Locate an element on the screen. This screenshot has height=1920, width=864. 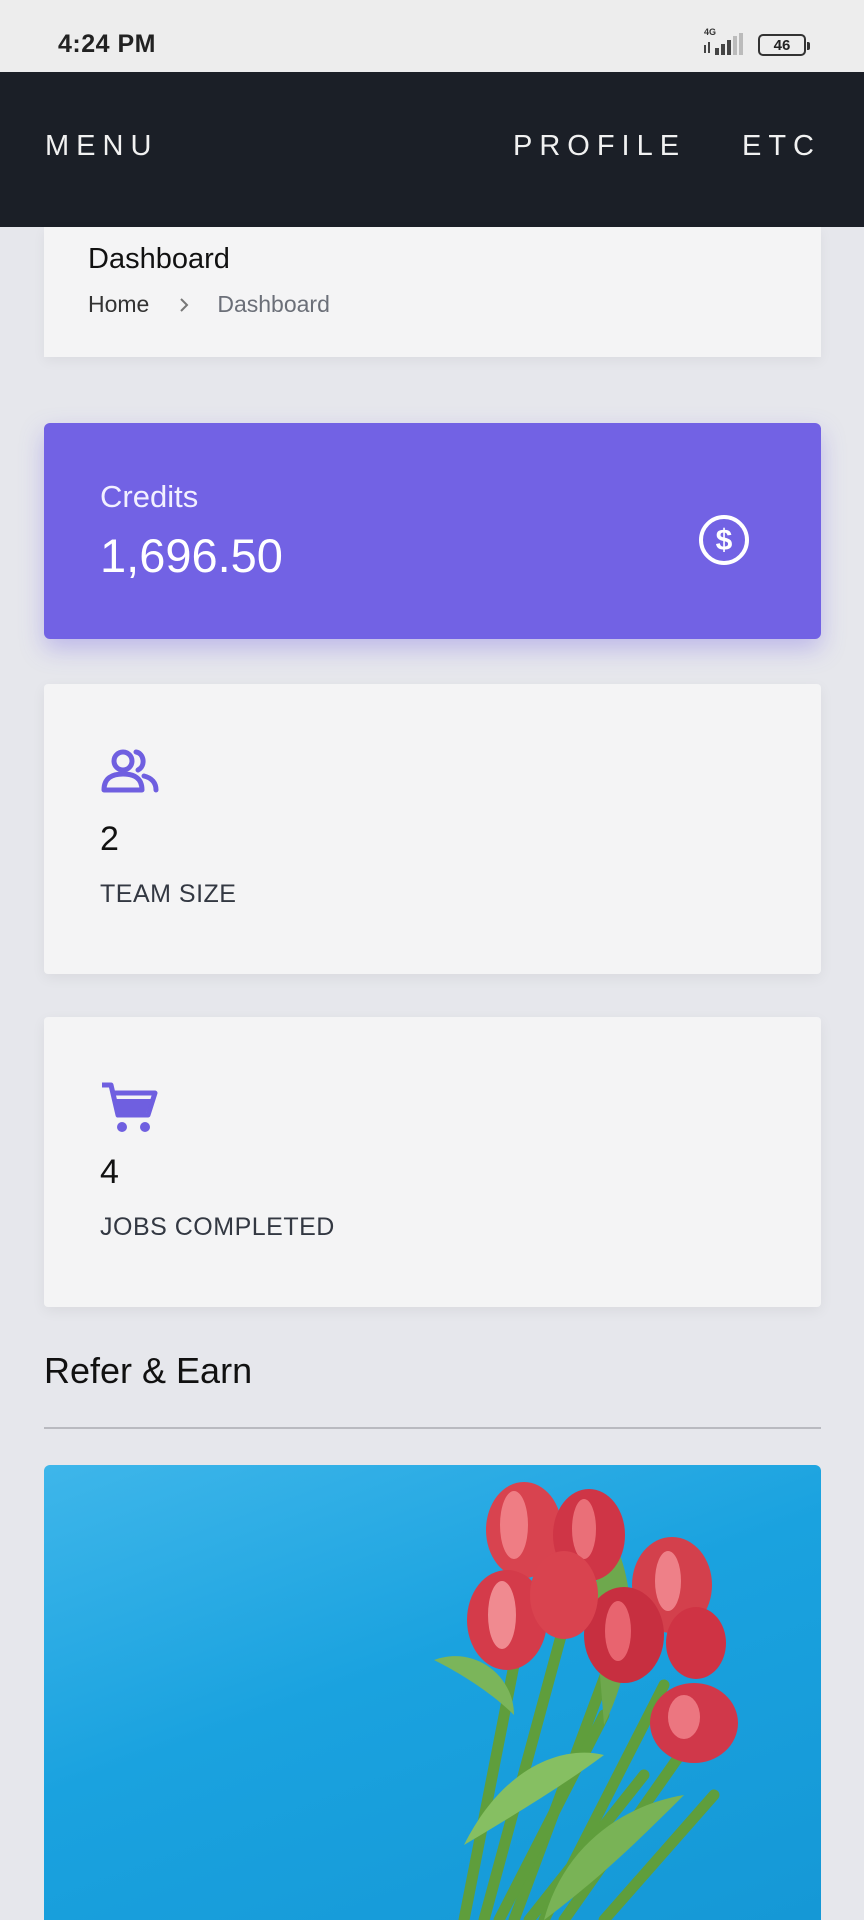
team-size-label: TEAM SIZE is located at coordinates (168, 894).